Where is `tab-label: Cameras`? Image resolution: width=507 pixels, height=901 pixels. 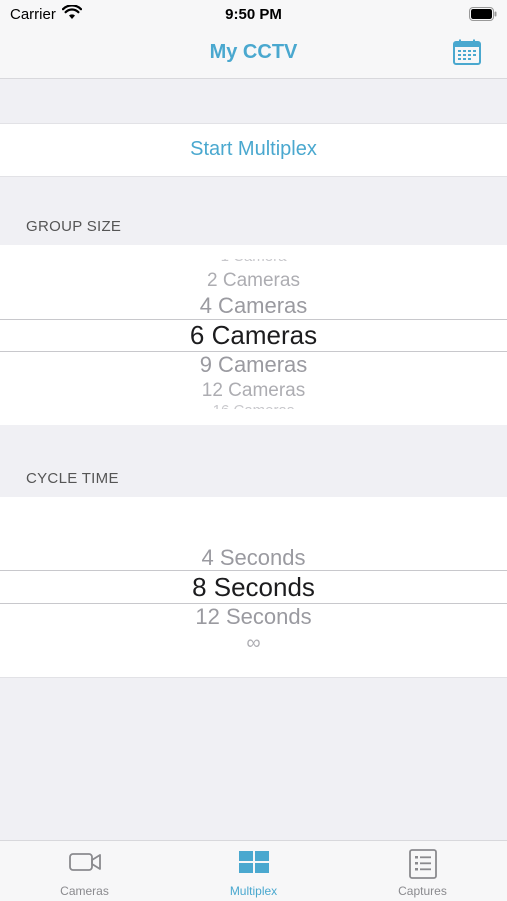
tab-label: Cameras is located at coordinates (84, 891).